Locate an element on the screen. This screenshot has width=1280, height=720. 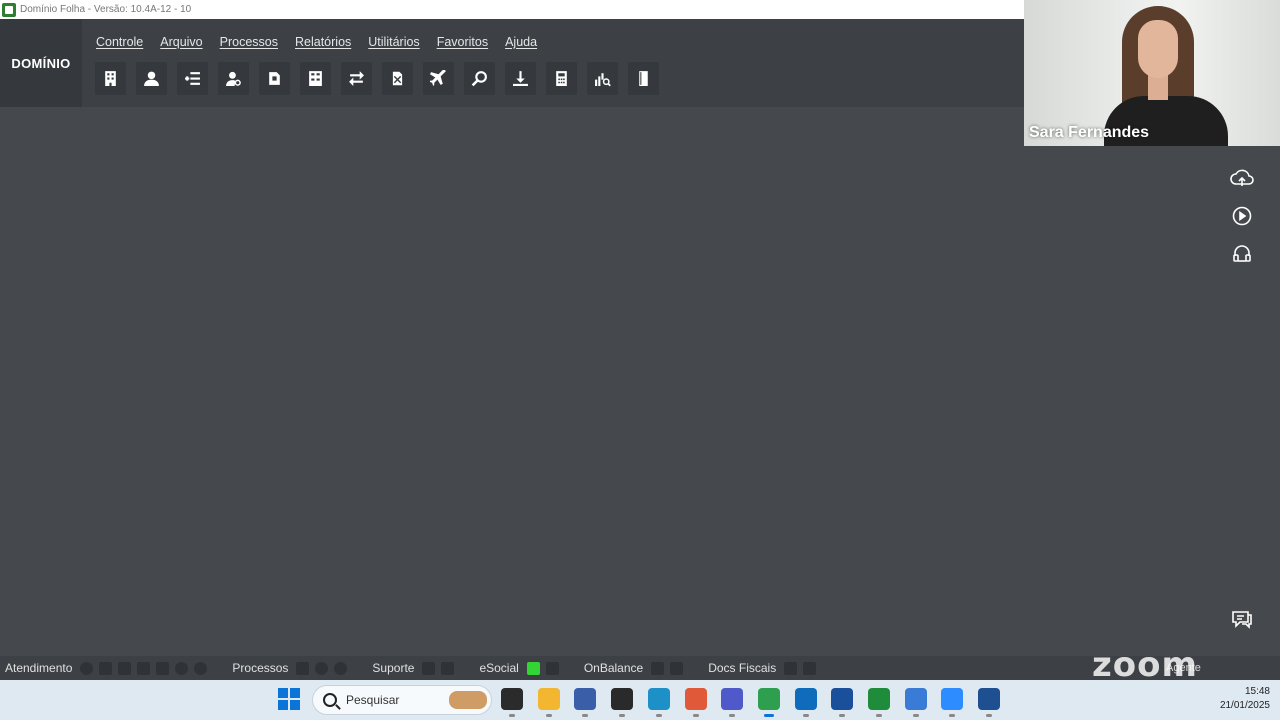
toolbar-user-search-button is located at coordinates (233, 78).